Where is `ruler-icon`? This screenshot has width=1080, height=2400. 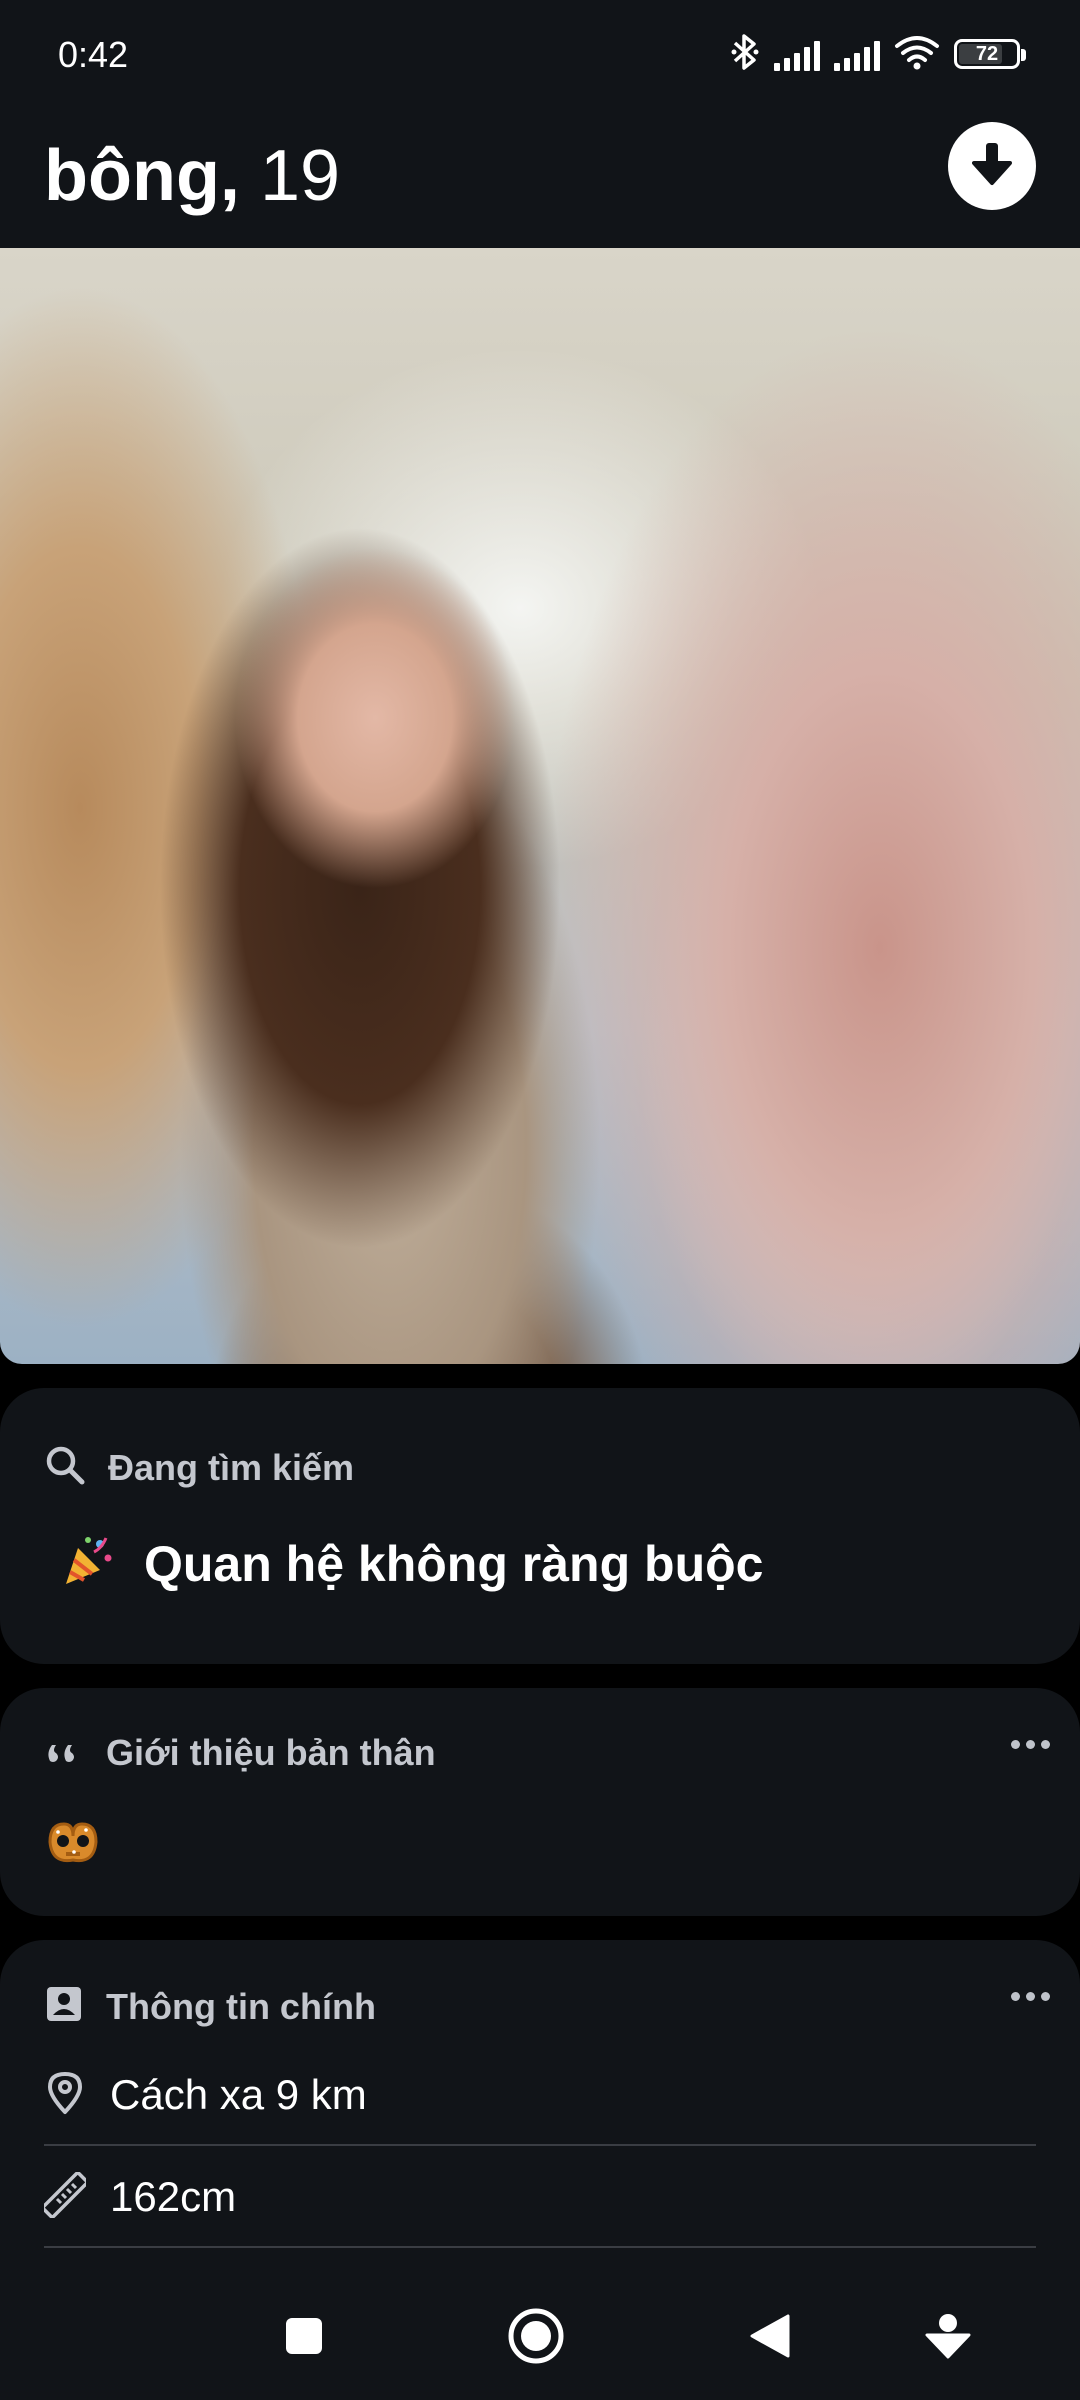 ruler-icon is located at coordinates (65, 2196).